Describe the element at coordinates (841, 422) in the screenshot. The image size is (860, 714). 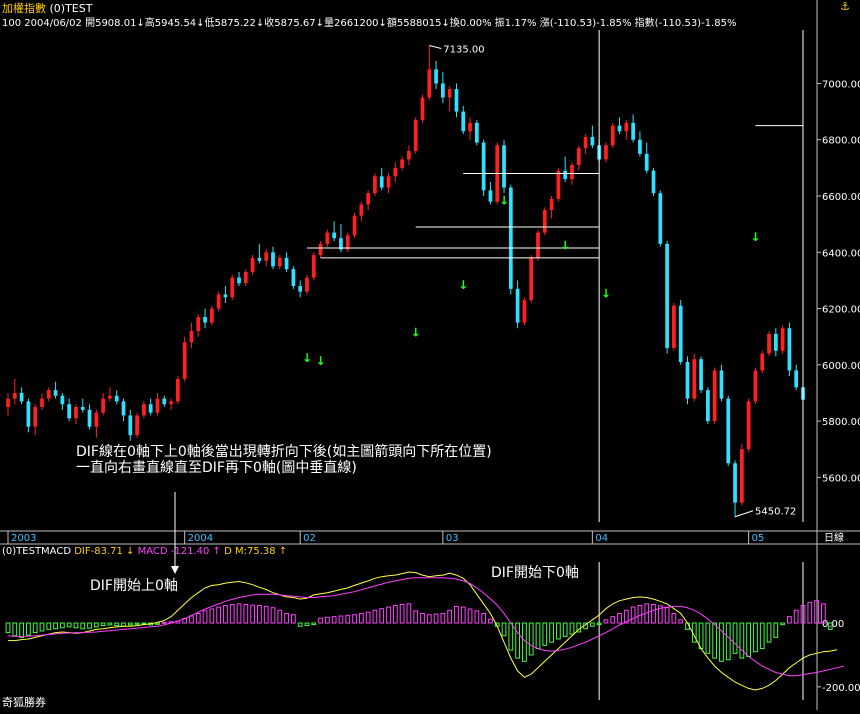
I see `price-tick-label: 5800.00` at that location.